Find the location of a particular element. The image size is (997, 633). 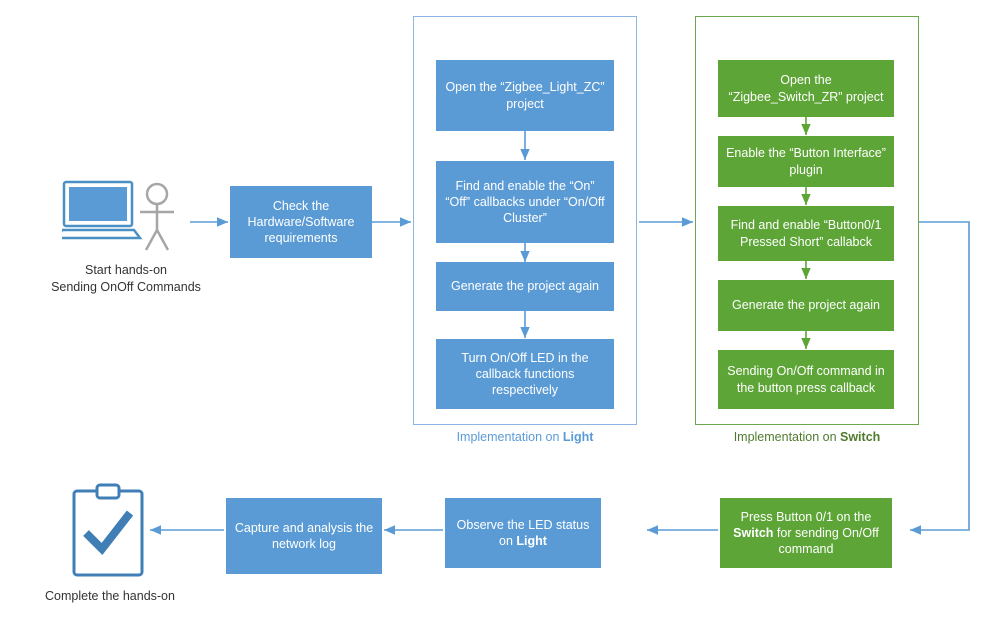

node-switch-2: Enable the “Button Interface” plugin is located at coordinates (806, 161).